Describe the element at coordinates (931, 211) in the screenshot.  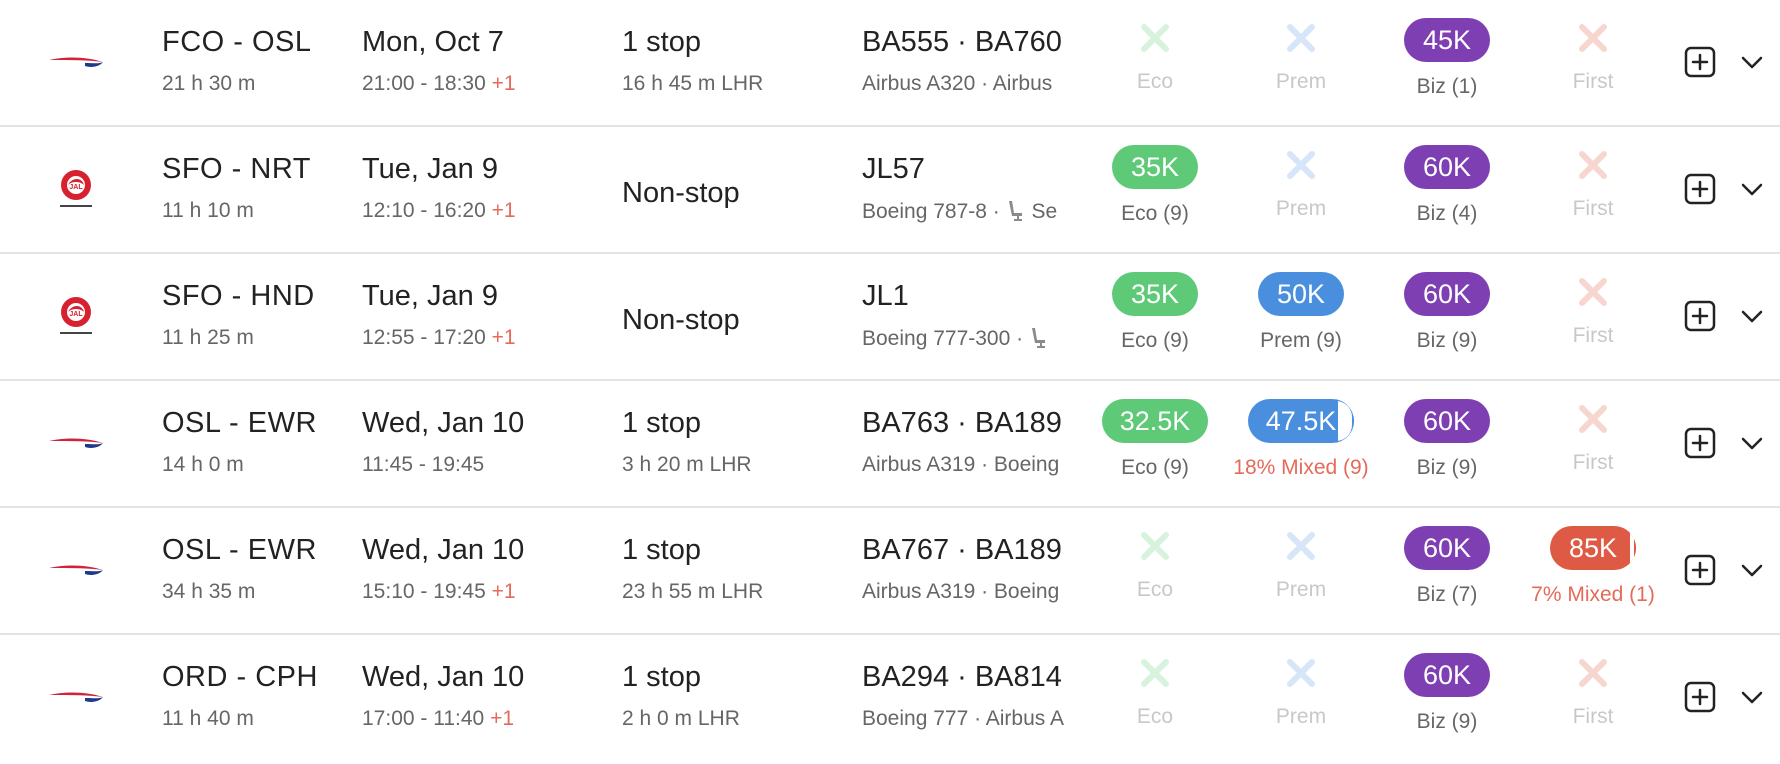
I see `aircraft-text: Boeing 787-8 ·` at that location.